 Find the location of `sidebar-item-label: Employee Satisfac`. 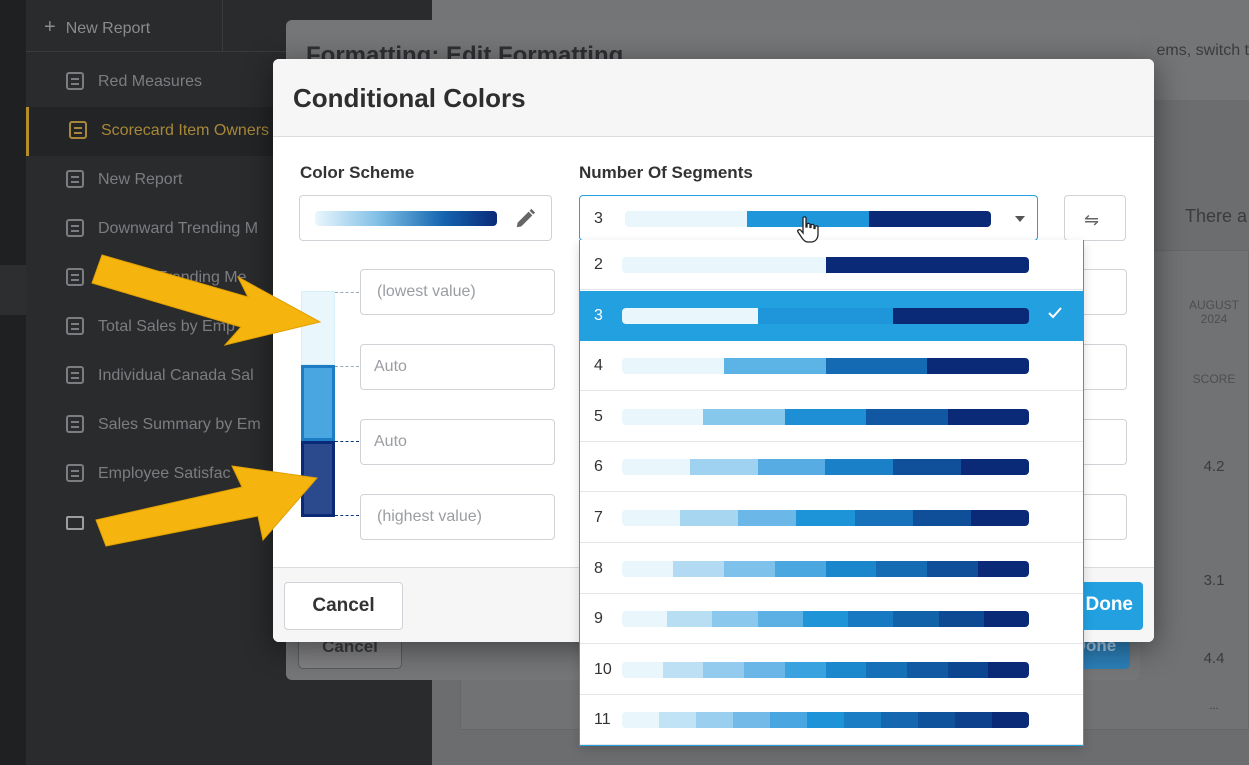

sidebar-item-label: Employee Satisfac is located at coordinates (164, 473).